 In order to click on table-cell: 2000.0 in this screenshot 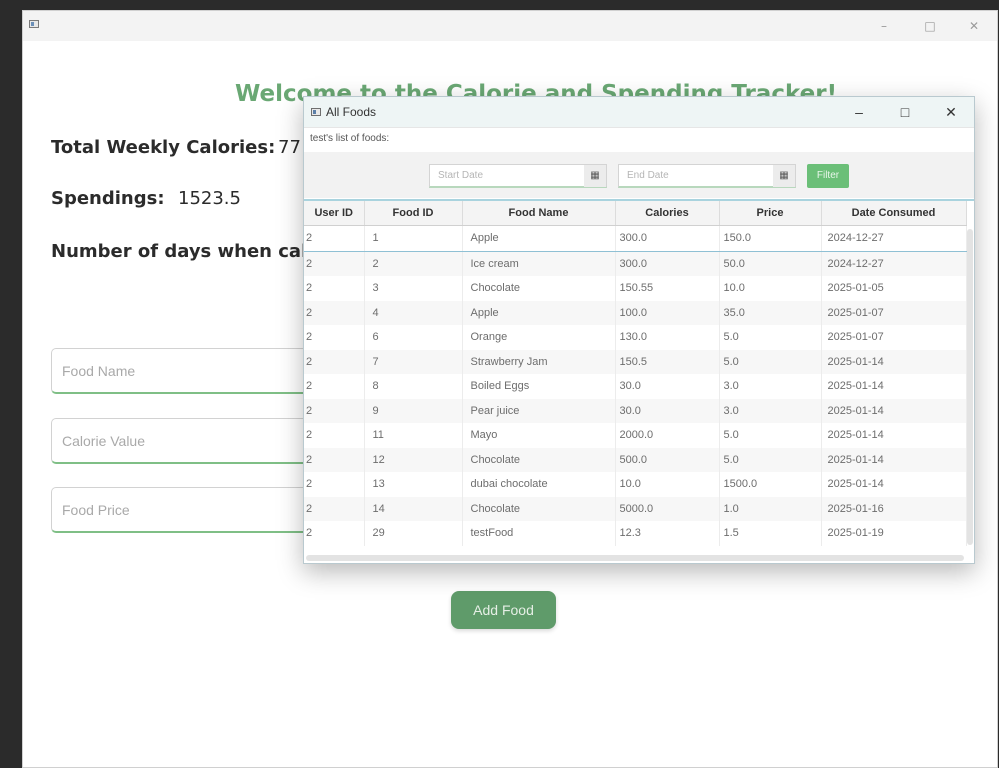, I will do `click(667, 435)`.